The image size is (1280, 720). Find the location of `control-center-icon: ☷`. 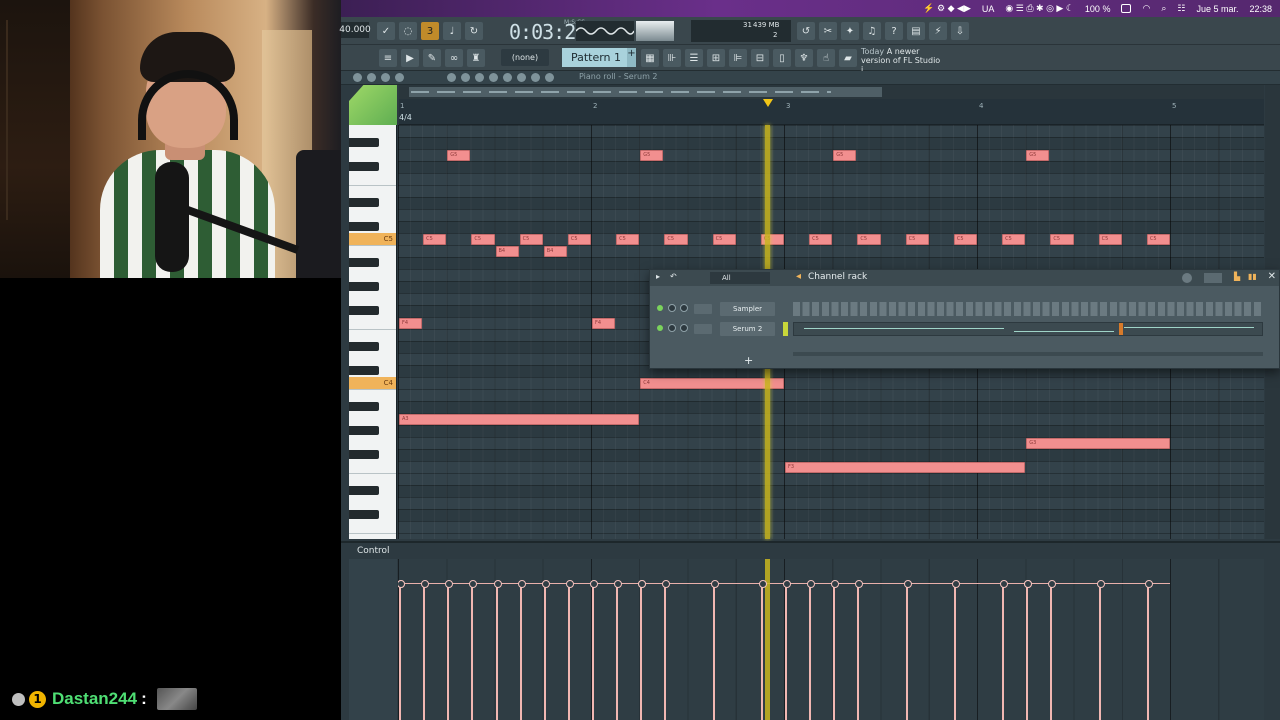

control-center-icon: ☷ is located at coordinates (1181, 8).